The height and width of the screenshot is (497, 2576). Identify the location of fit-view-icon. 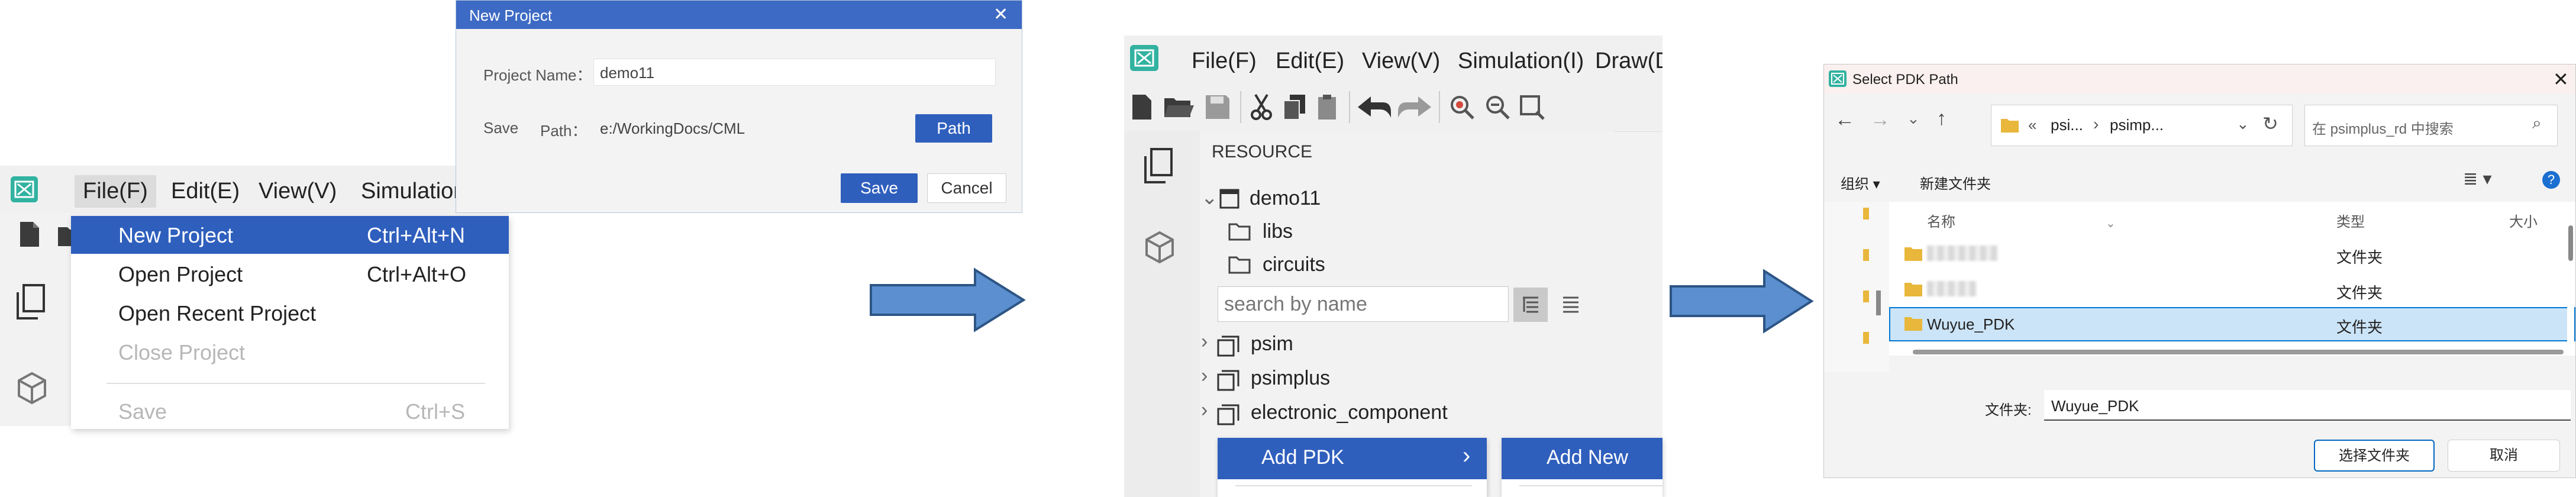
(1531, 107).